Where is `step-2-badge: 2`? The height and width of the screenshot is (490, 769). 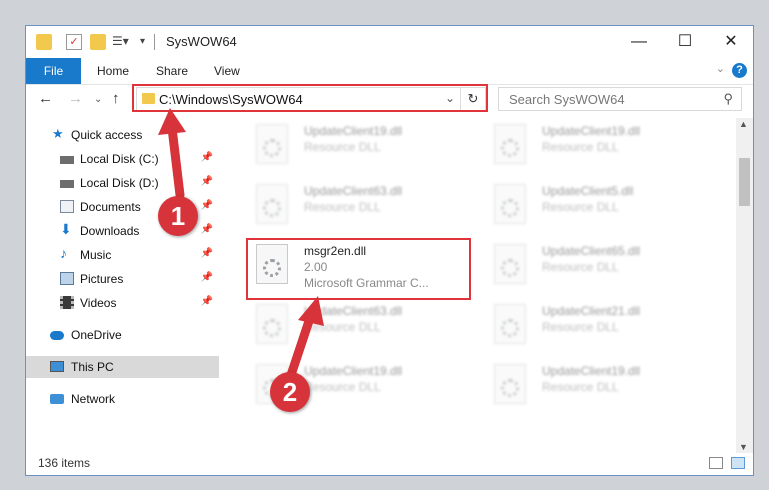 step-2-badge: 2 is located at coordinates (290, 392).